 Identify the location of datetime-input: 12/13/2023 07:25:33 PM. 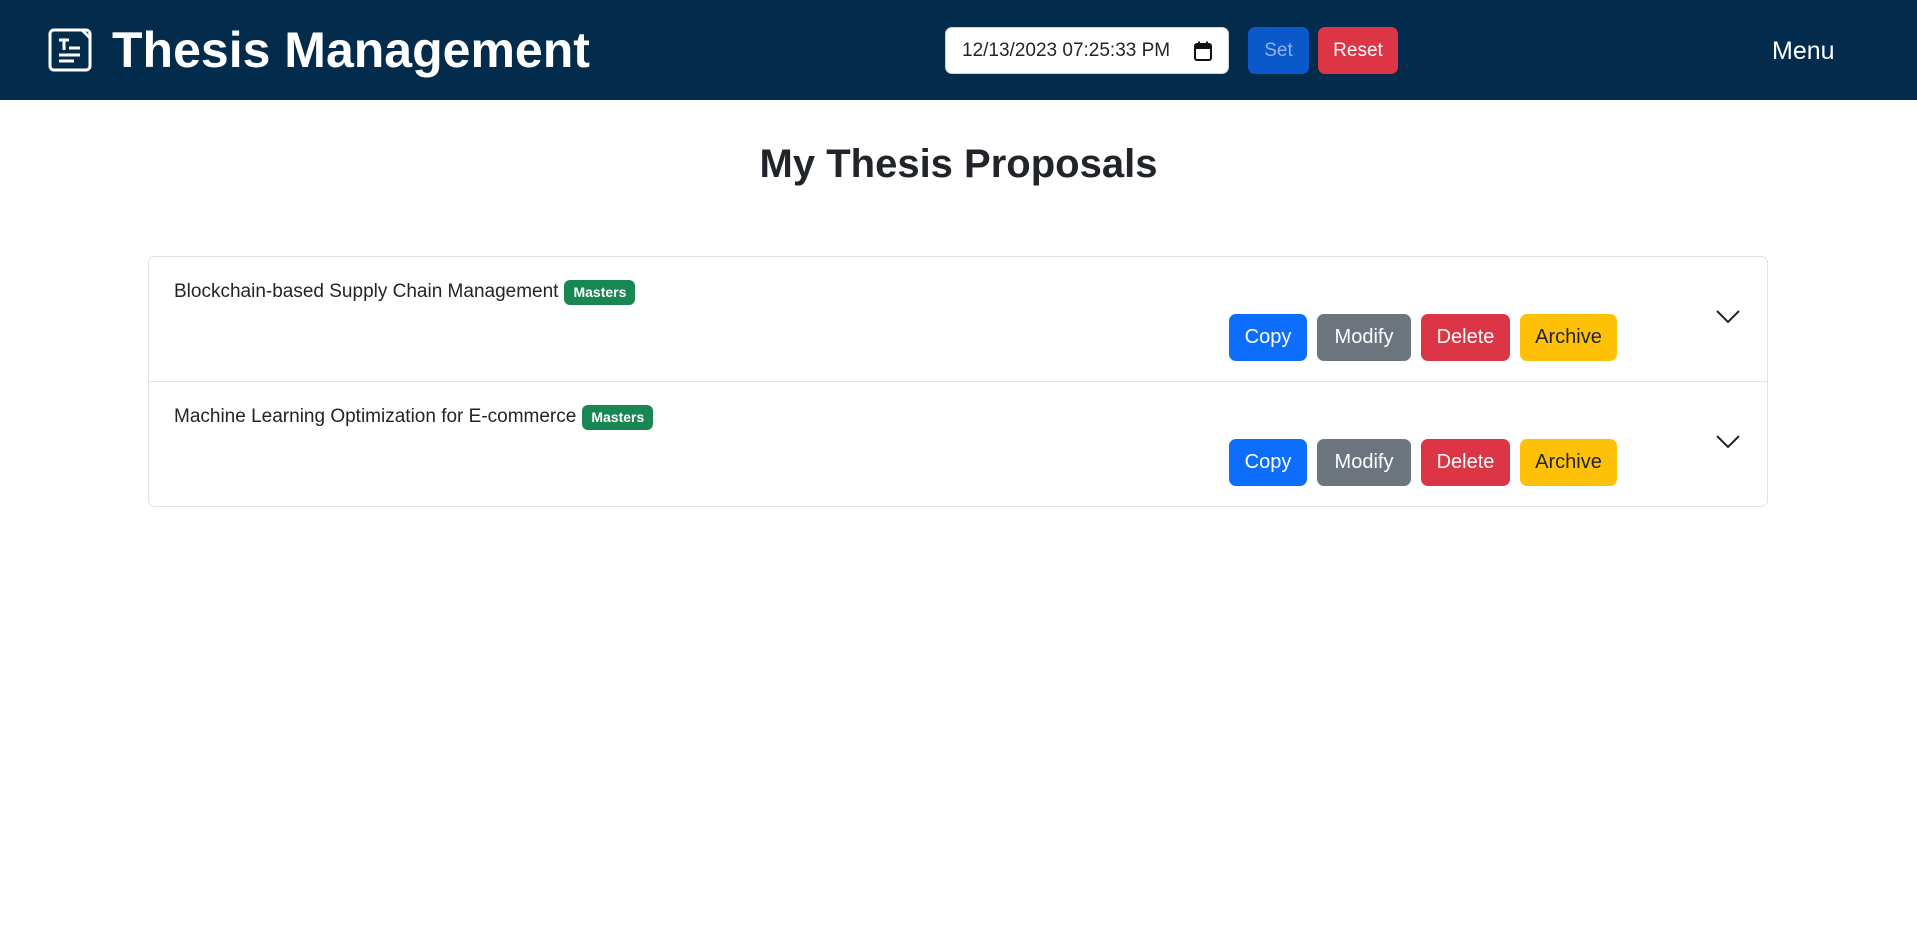
(1087, 50).